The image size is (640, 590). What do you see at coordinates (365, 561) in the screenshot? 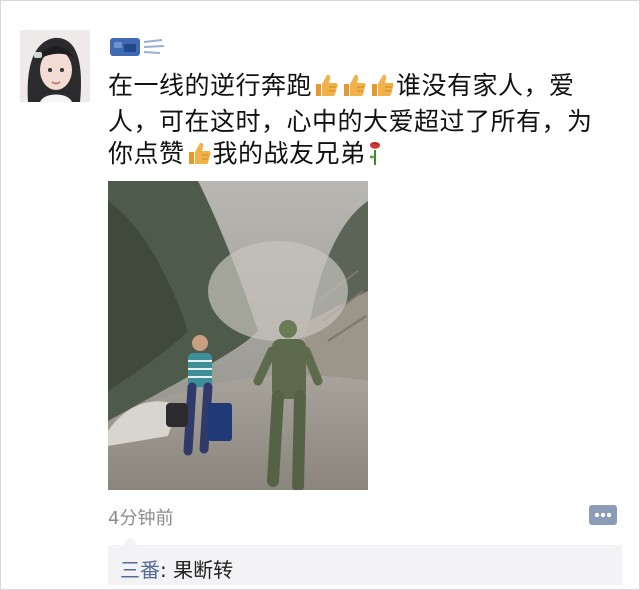
I see `comments-section: 三番: 果断转` at bounding box center [365, 561].